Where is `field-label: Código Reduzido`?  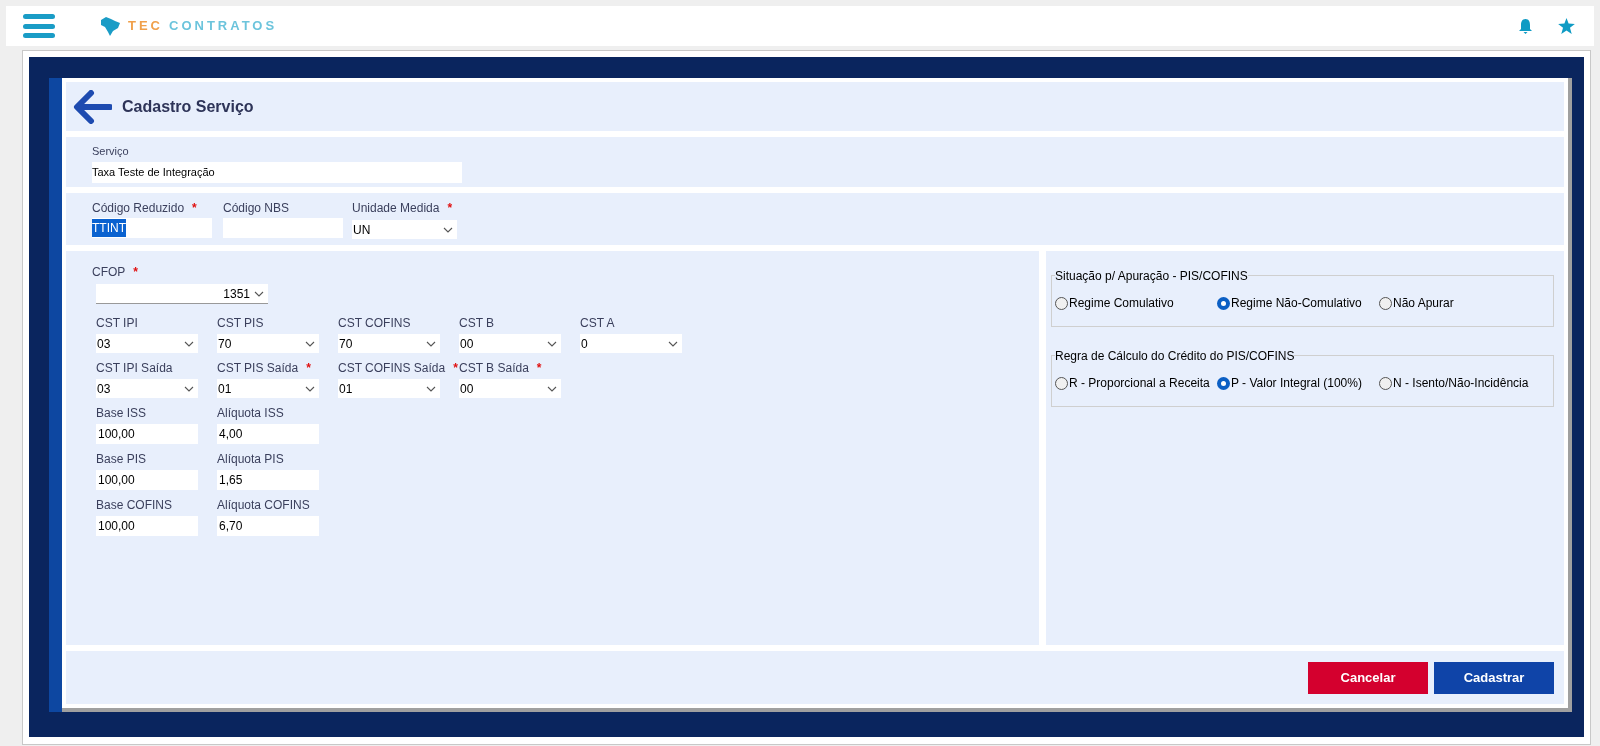
field-label: Código Reduzido is located at coordinates (138, 208).